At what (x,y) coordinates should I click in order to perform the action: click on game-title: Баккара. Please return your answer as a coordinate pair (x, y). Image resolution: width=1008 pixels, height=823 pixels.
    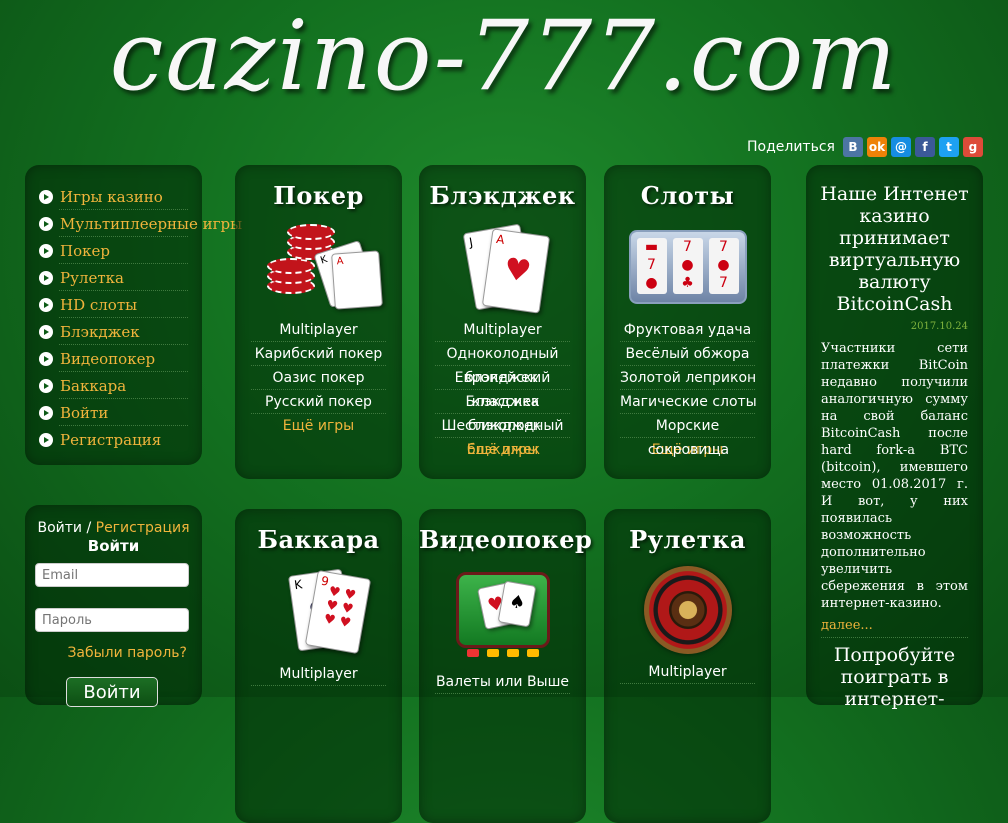
    Looking at the image, I should click on (318, 531).